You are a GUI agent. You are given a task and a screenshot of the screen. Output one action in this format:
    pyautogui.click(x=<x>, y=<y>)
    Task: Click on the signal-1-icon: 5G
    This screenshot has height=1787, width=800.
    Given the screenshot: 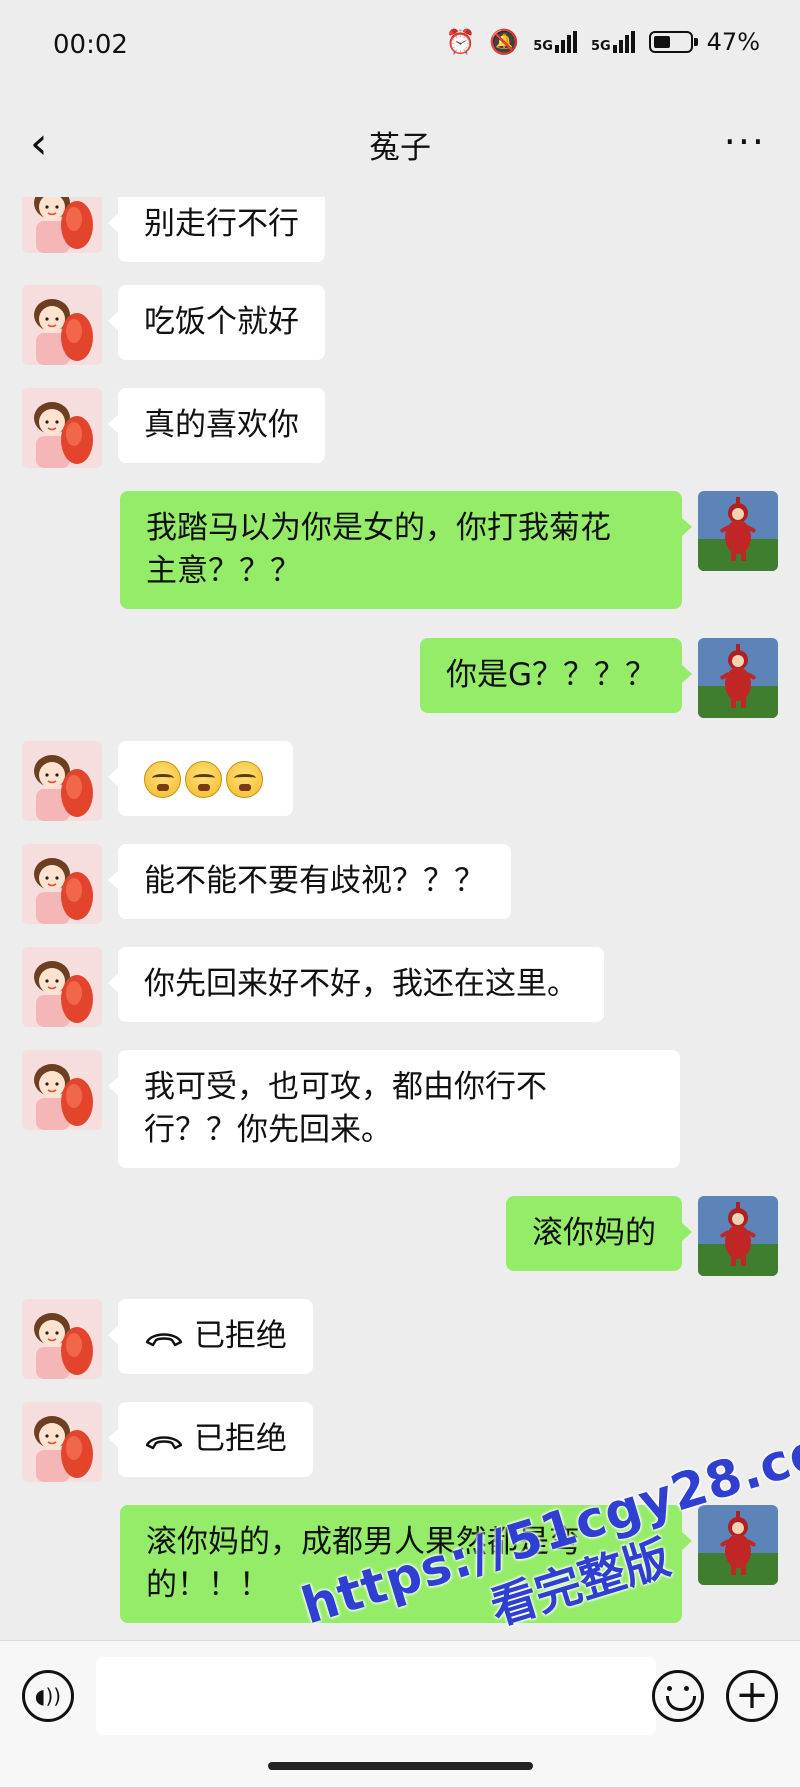 What is the action you would take?
    pyautogui.click(x=555, y=42)
    